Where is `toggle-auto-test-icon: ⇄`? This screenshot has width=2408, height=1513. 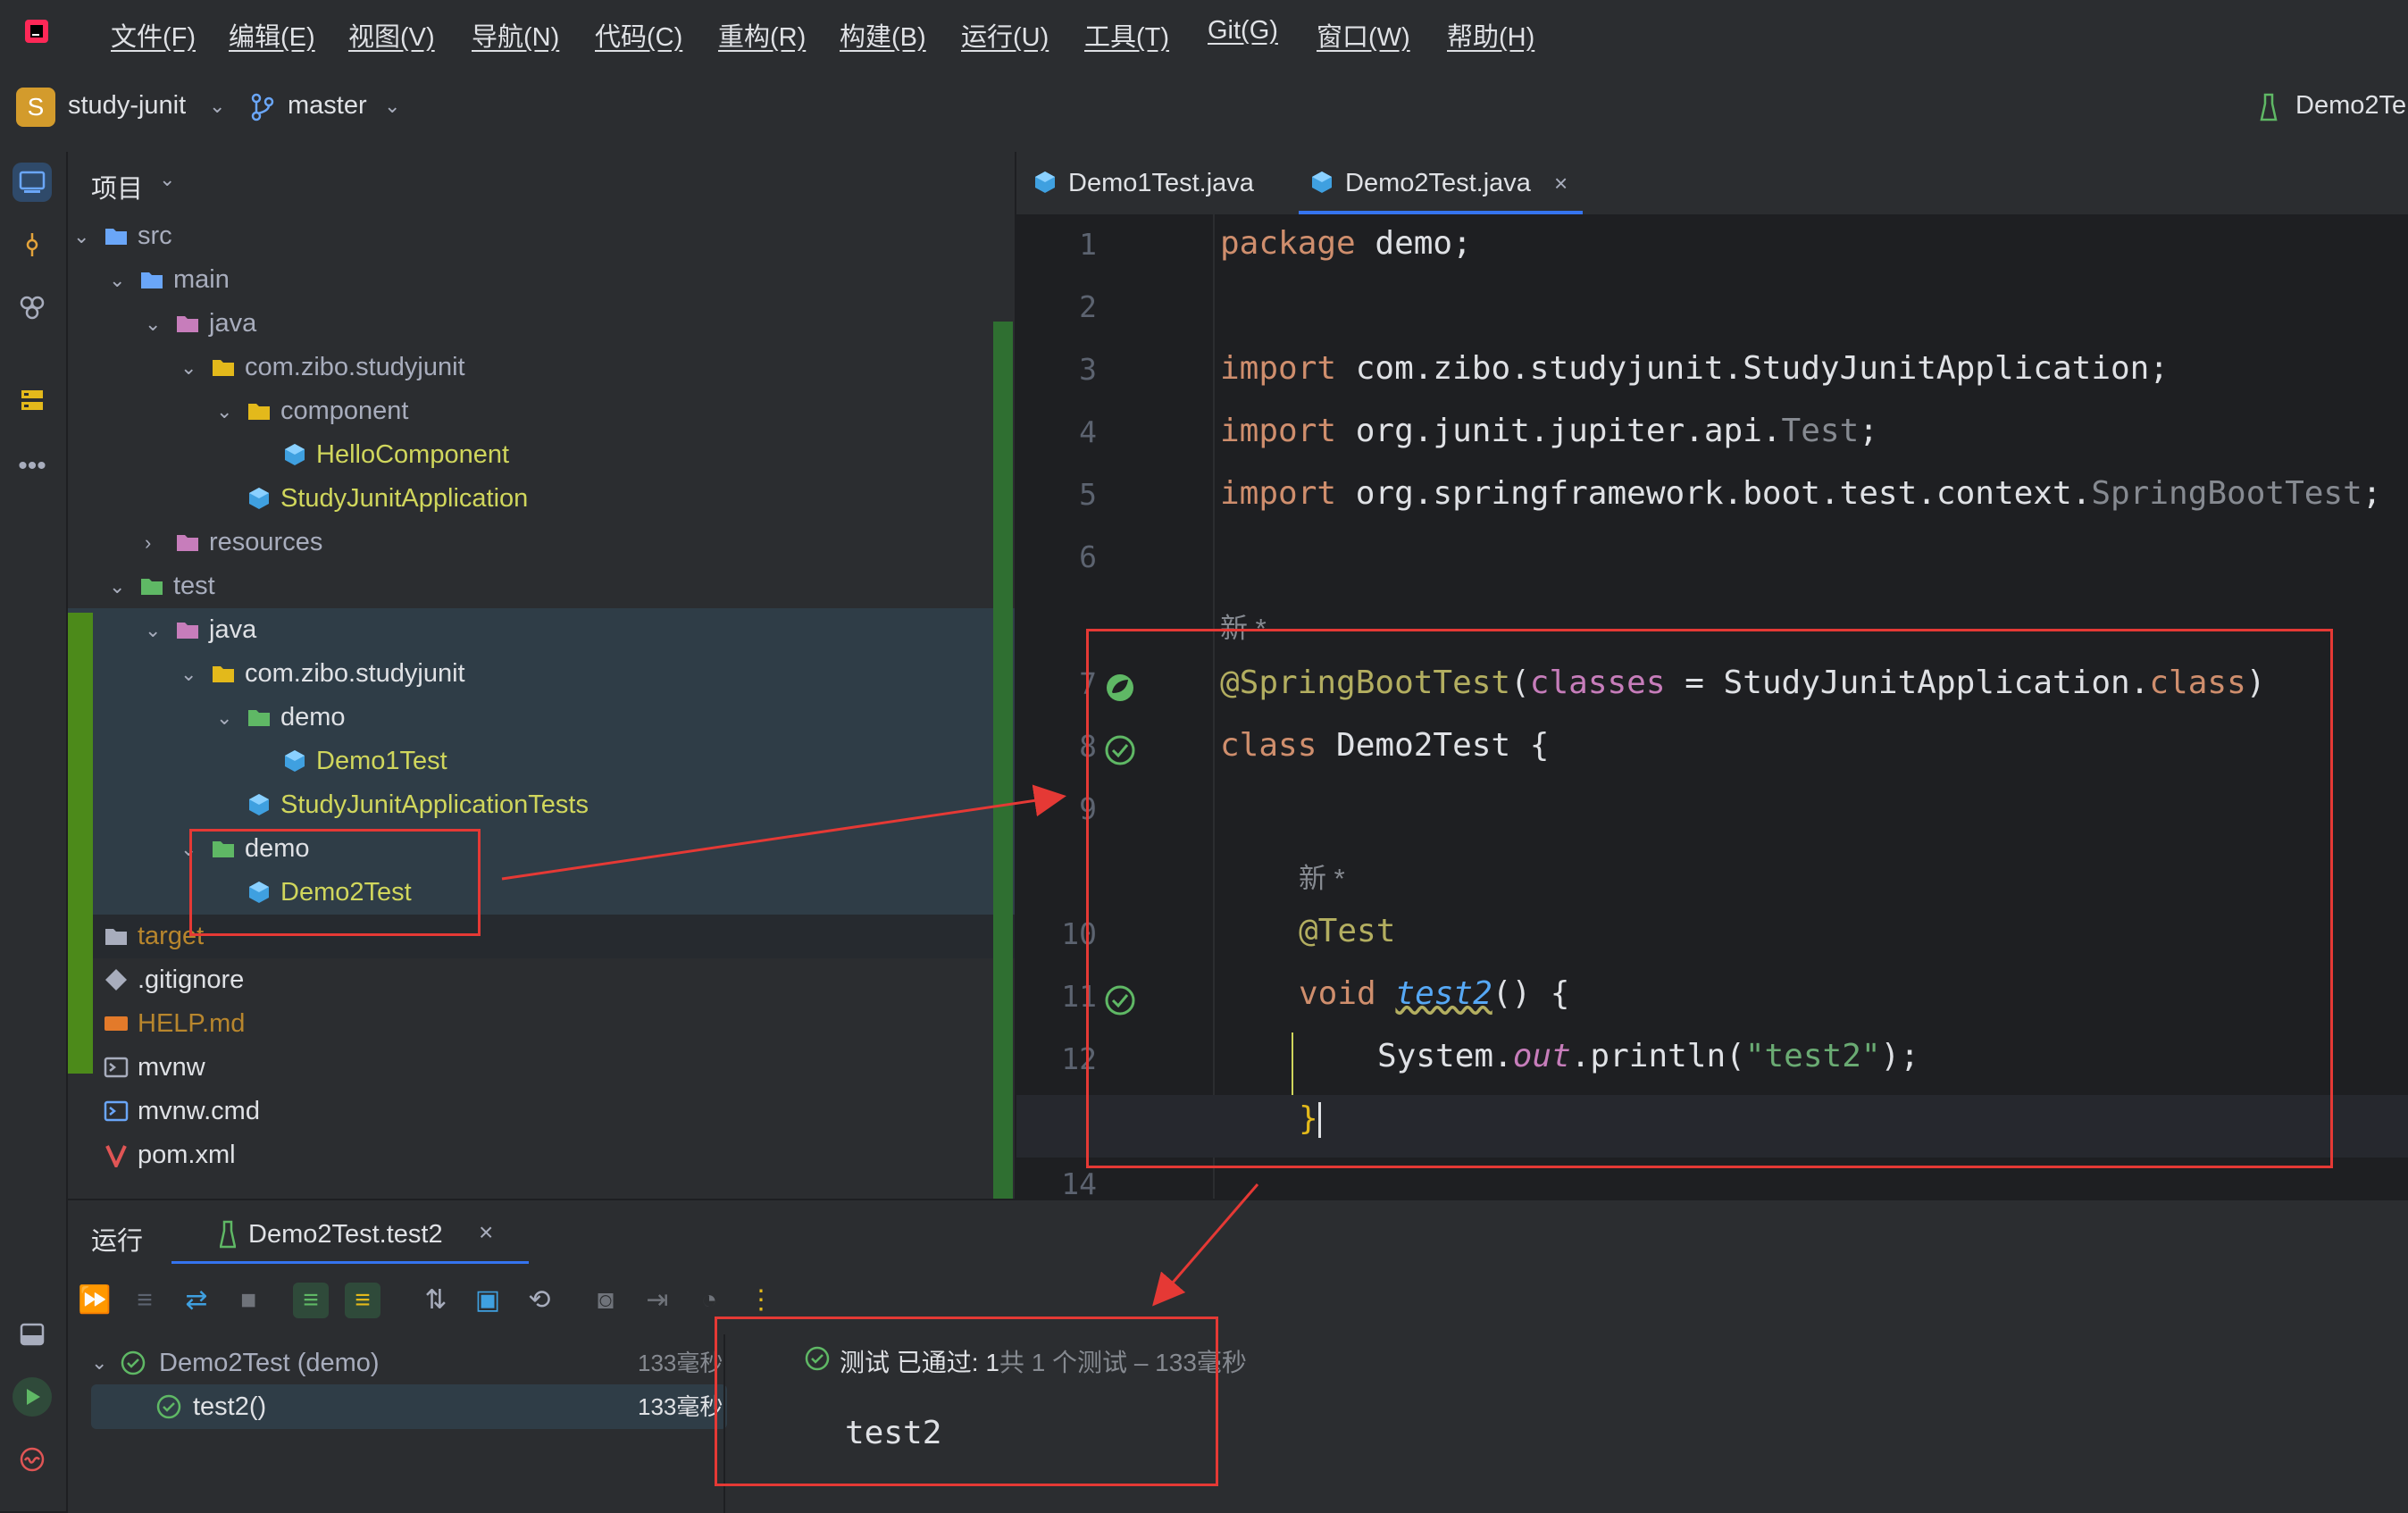 toggle-auto-test-icon: ⇄ is located at coordinates (196, 1300).